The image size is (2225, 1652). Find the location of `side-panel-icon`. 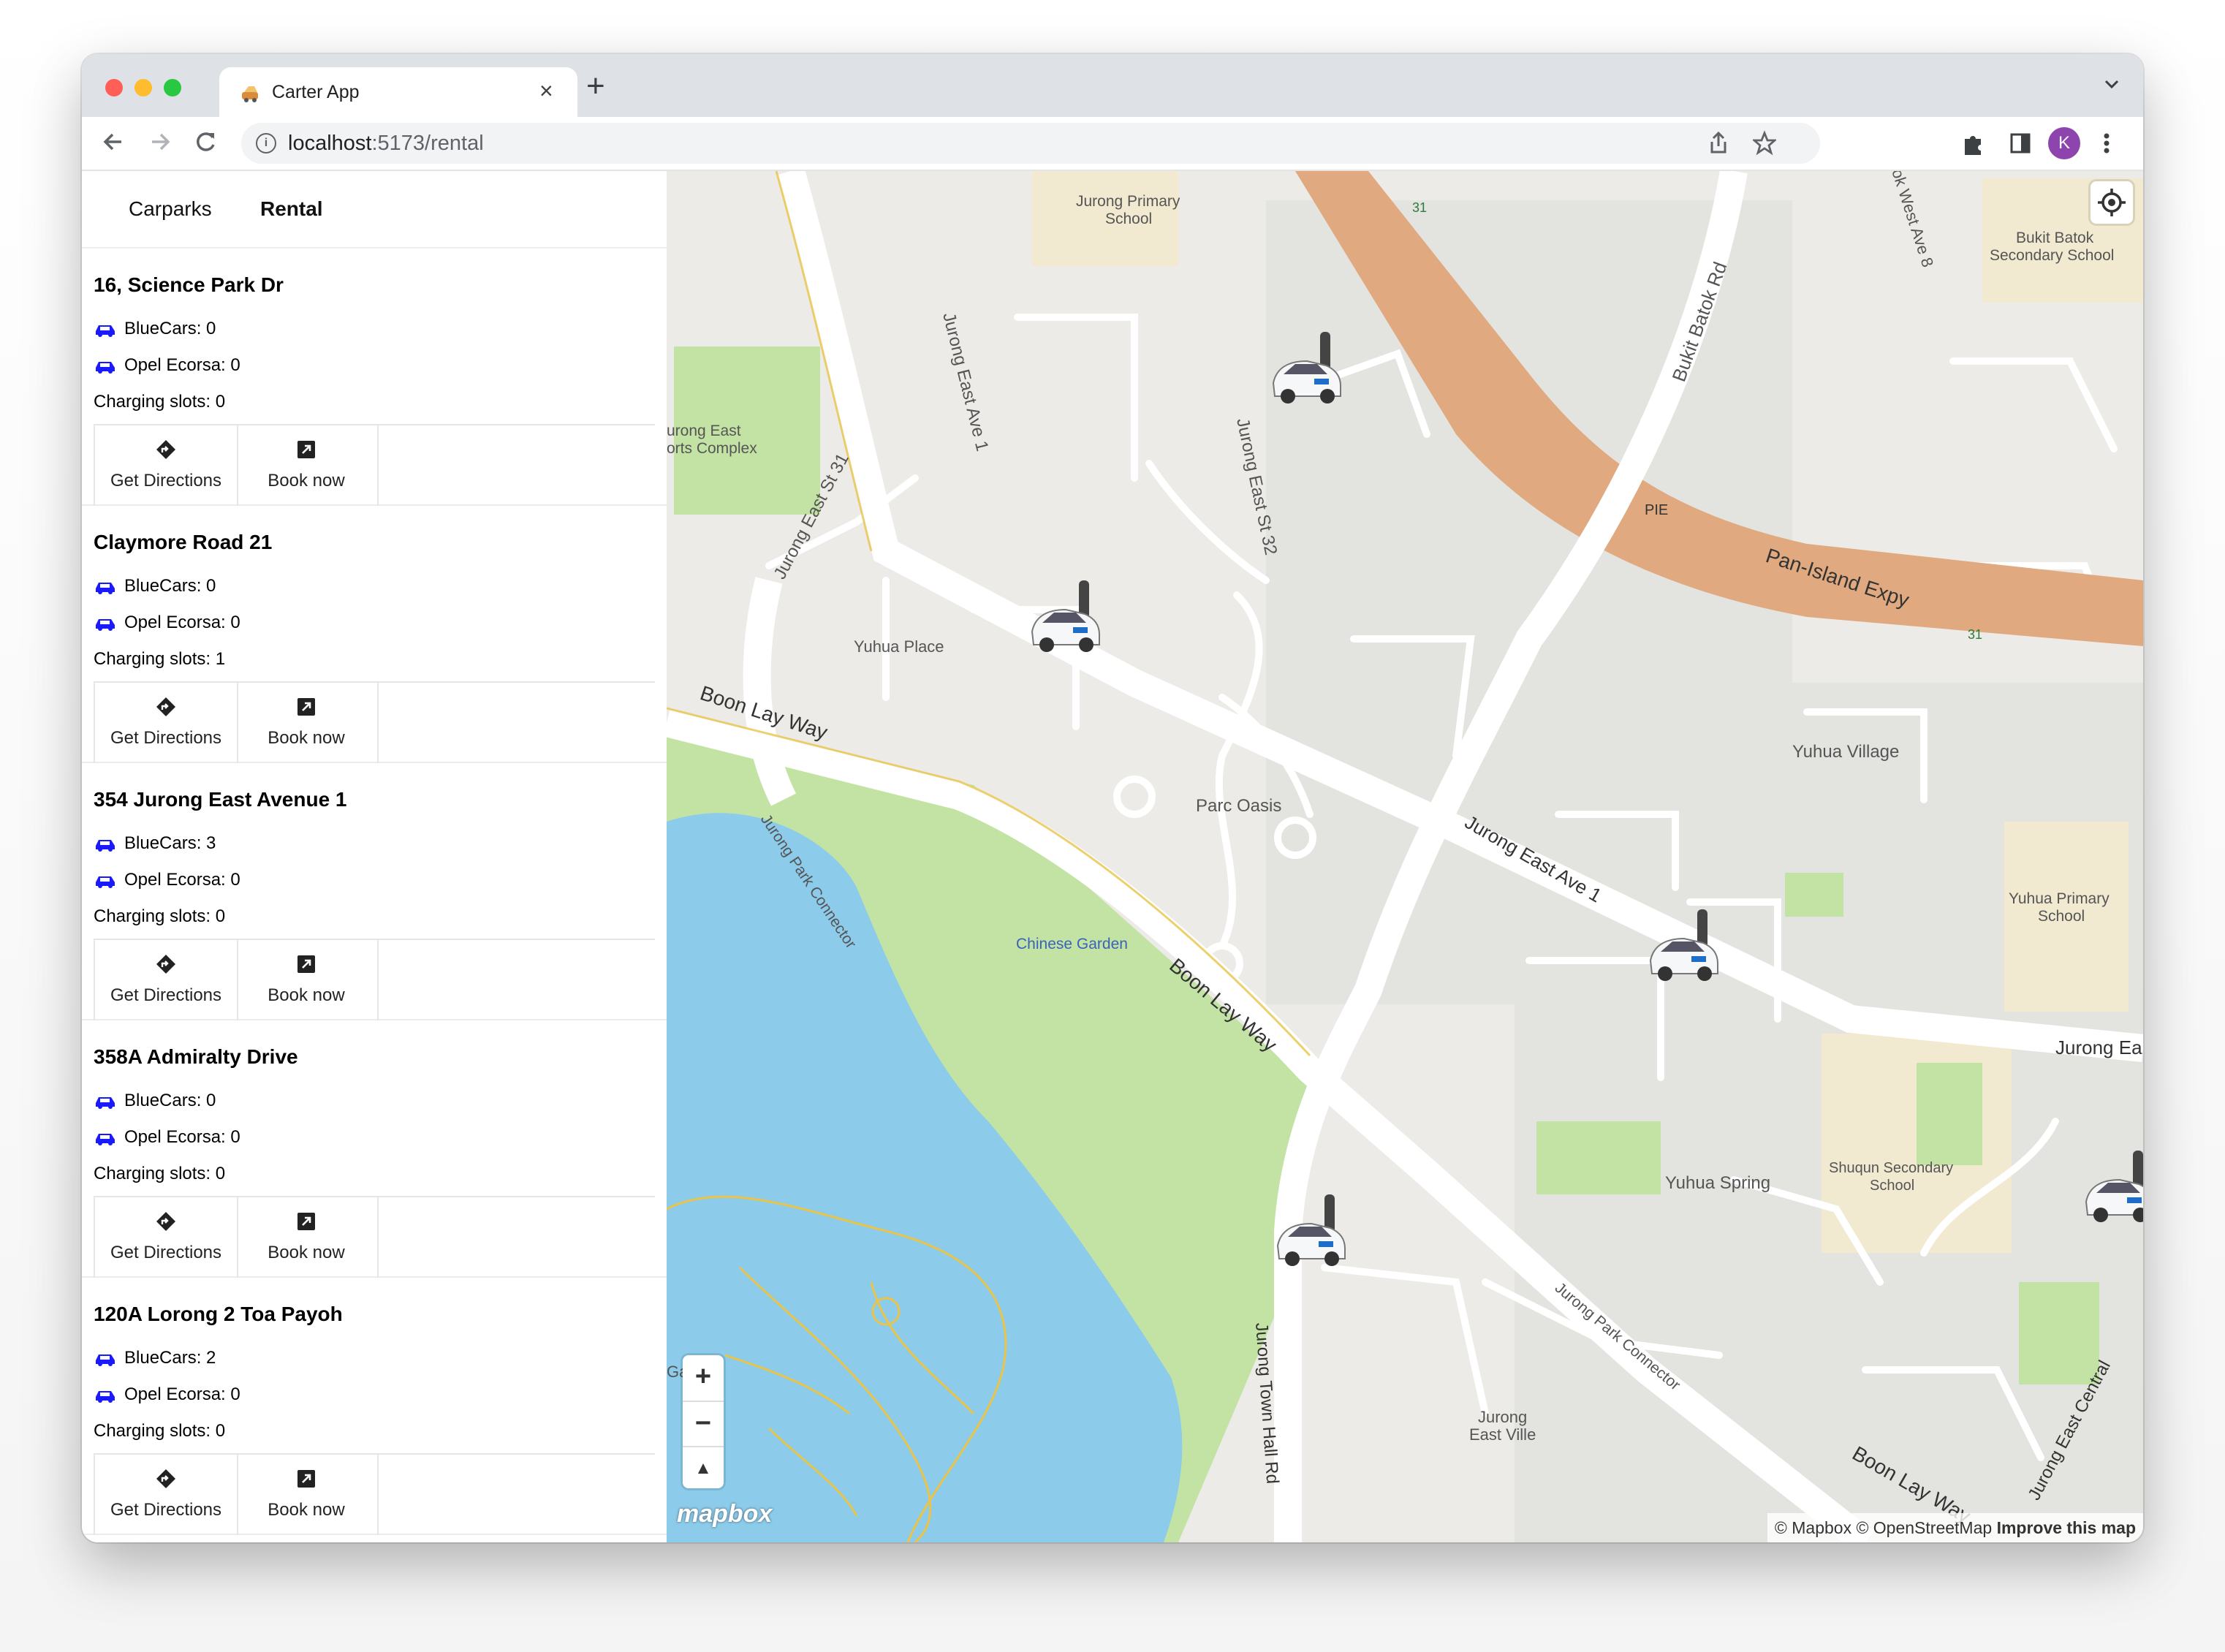

side-panel-icon is located at coordinates (2020, 143).